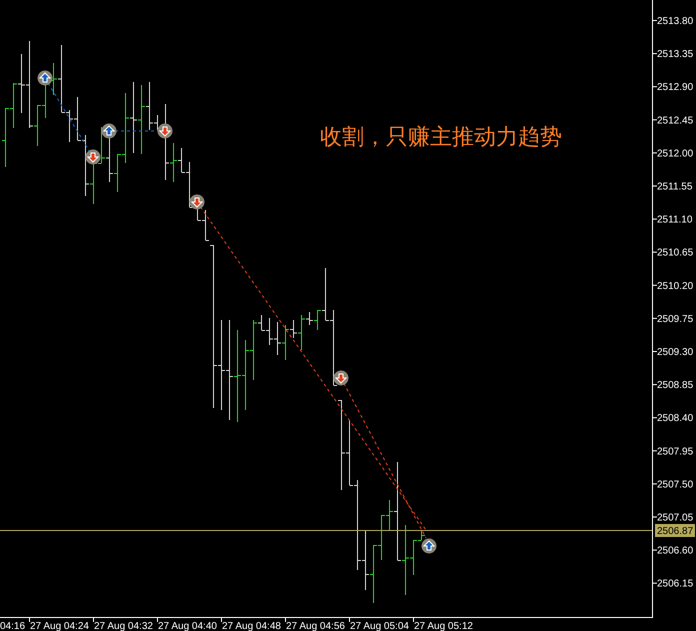 The image size is (696, 631). What do you see at coordinates (675, 54) in the screenshot?
I see `price-axis-label: 2513.35` at bounding box center [675, 54].